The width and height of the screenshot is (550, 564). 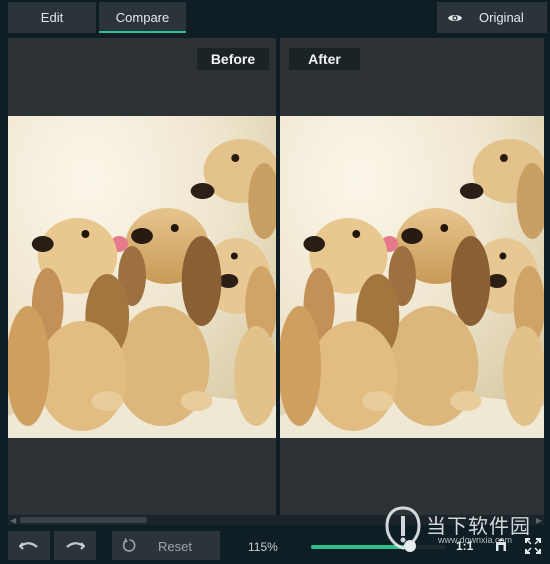 I want to click on tab-compare: Compare, so click(x=142, y=17).